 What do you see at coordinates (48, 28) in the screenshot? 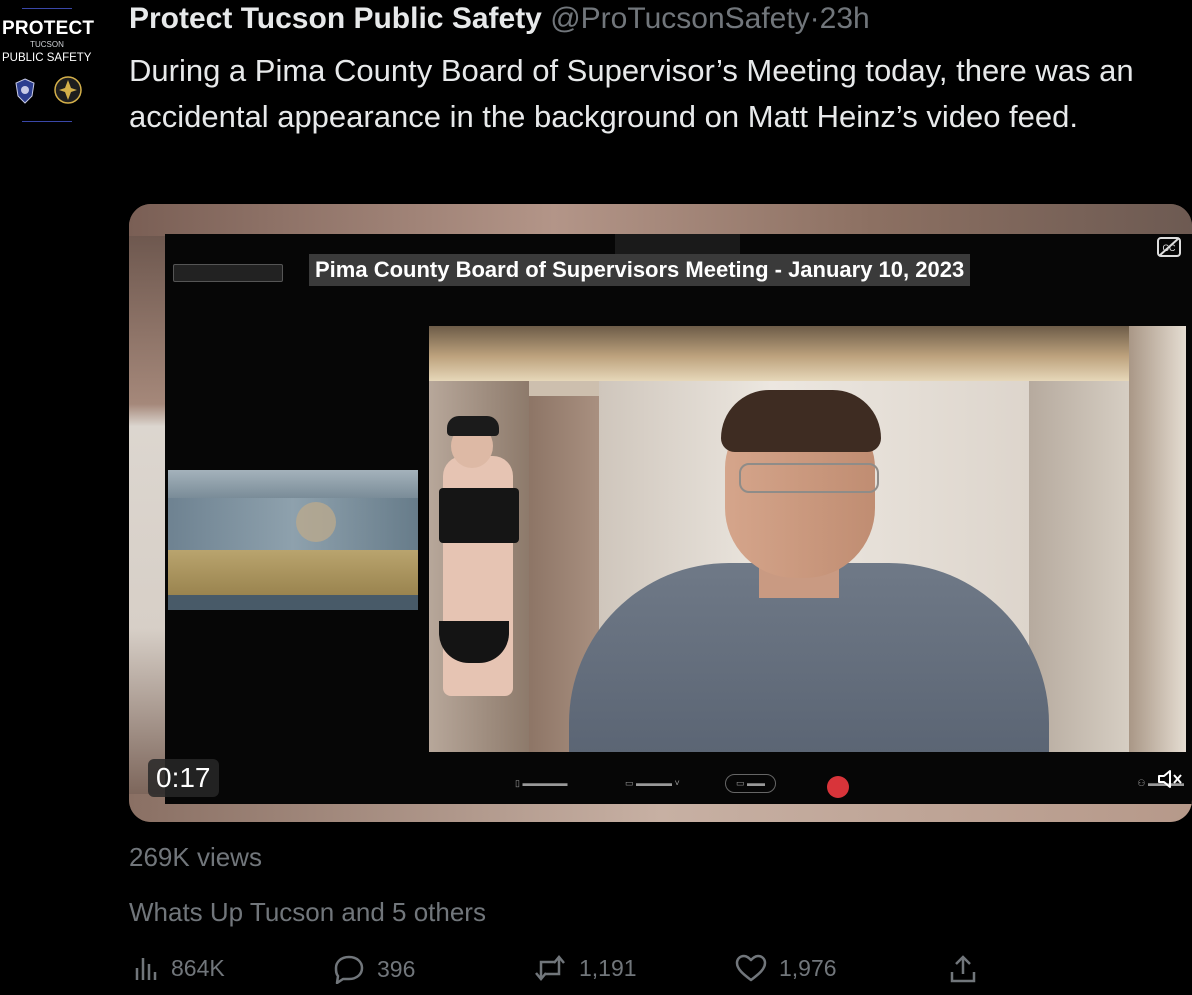
I see `avatar-text-protect: PROTECT` at bounding box center [48, 28].